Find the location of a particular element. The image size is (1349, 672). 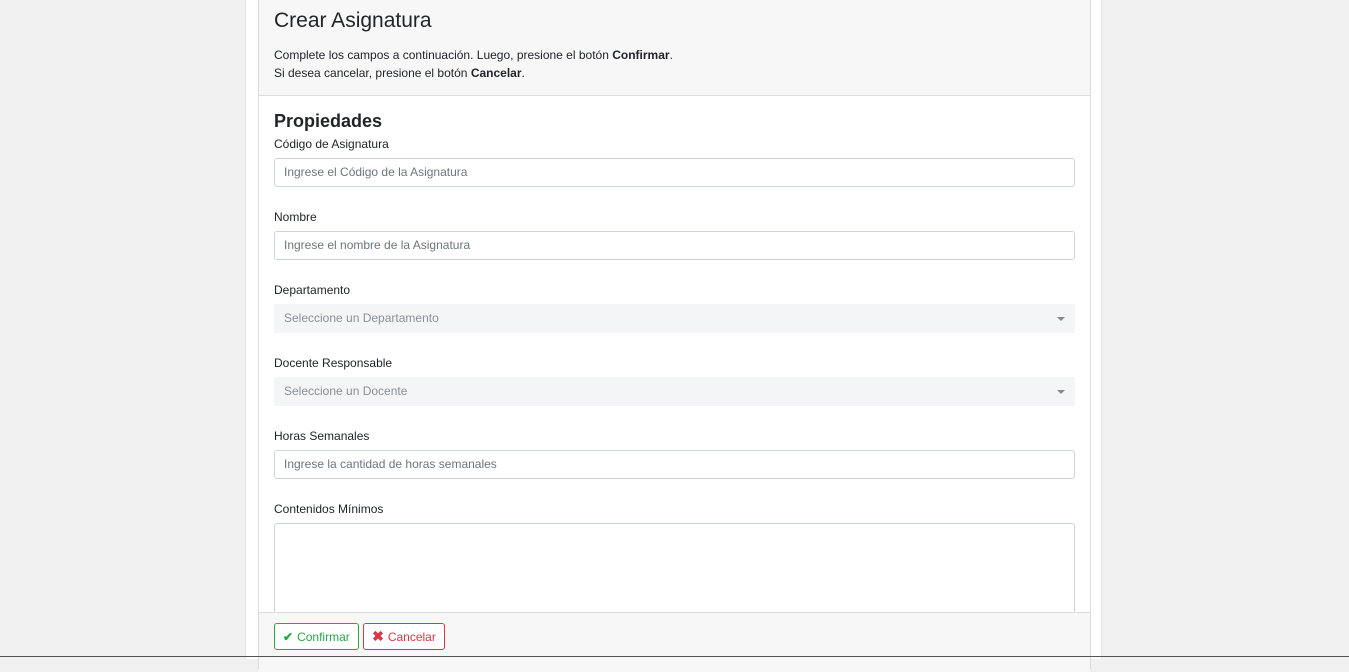

confirm-button: ✔ Confirmar is located at coordinates (316, 636).